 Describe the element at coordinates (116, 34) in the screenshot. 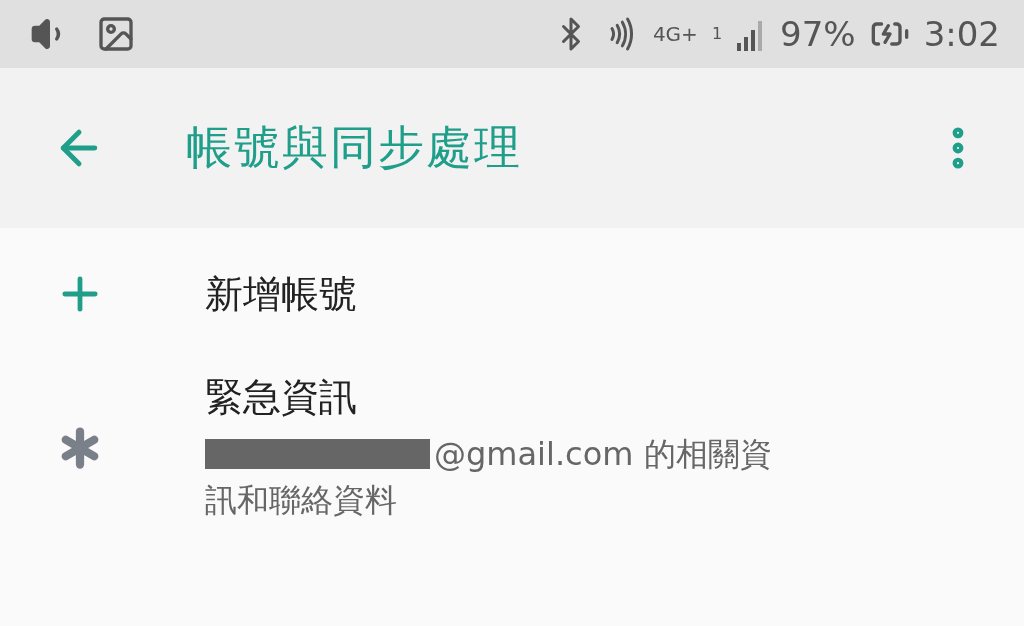

I see `image-icon` at that location.